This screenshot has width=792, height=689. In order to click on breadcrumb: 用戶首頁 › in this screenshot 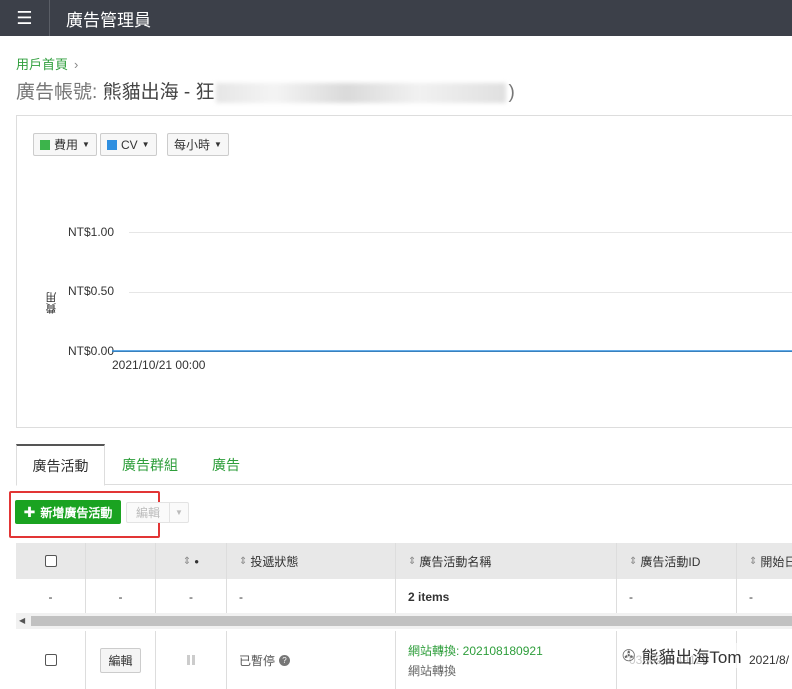, I will do `click(47, 63)`.